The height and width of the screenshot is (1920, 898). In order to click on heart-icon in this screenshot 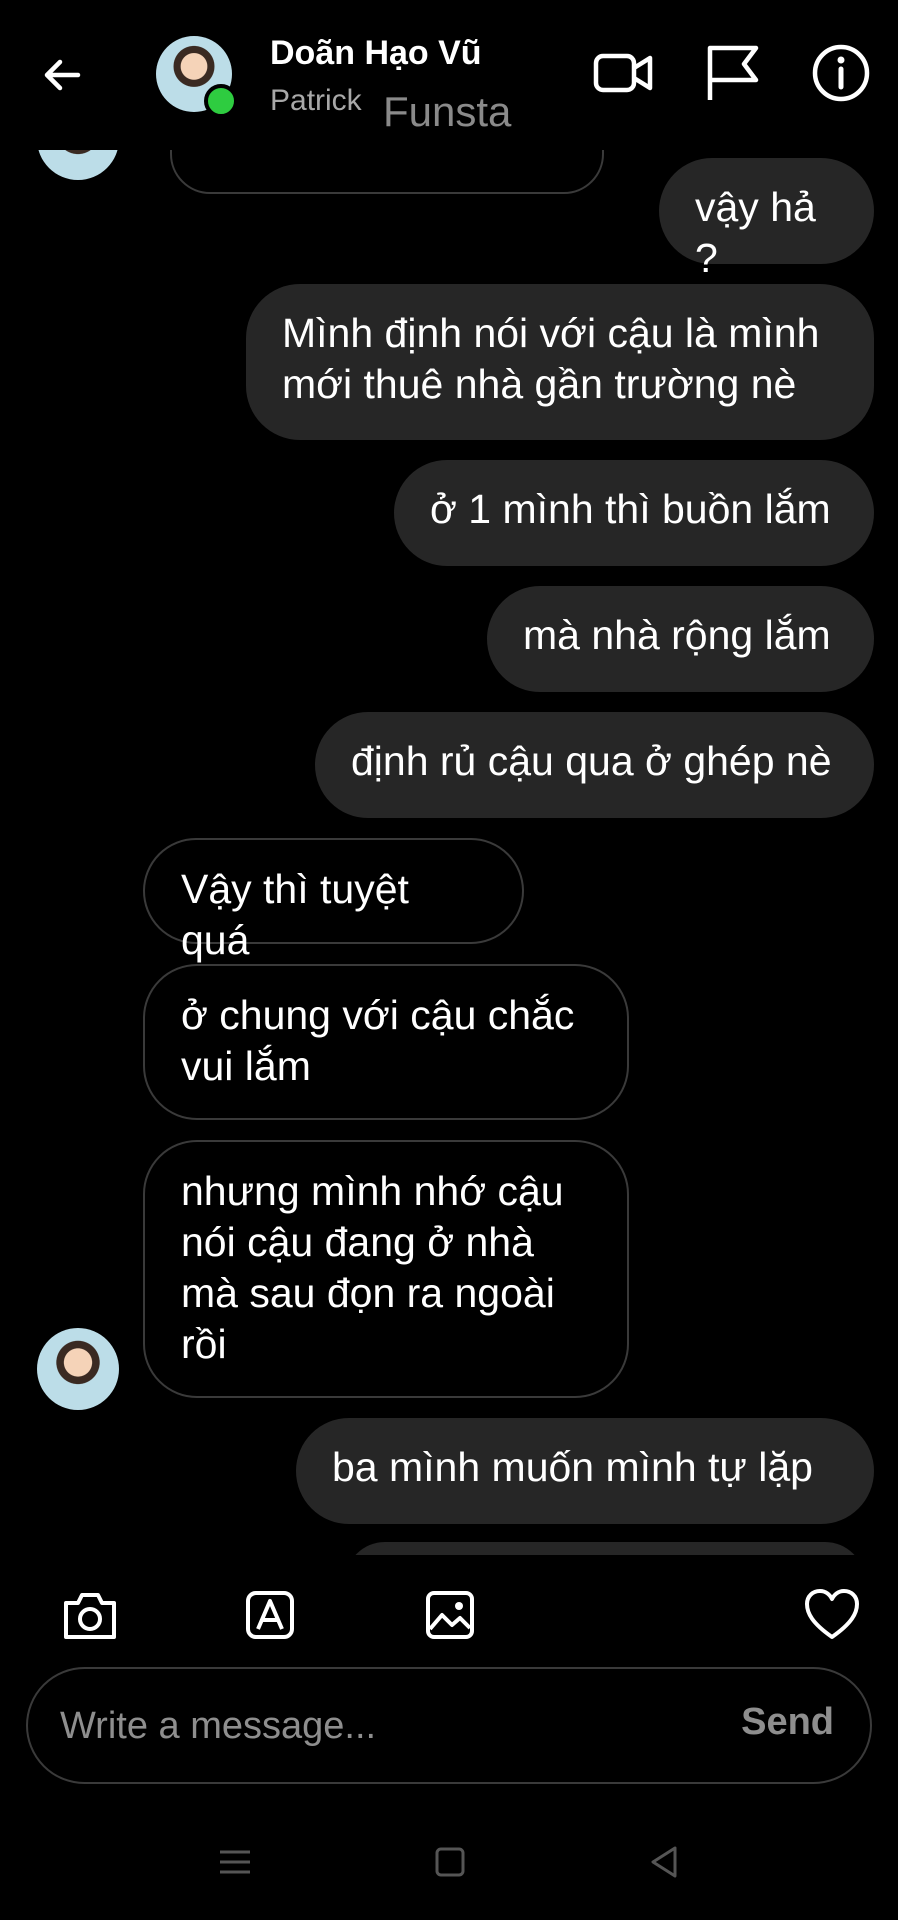, I will do `click(832, 1615)`.